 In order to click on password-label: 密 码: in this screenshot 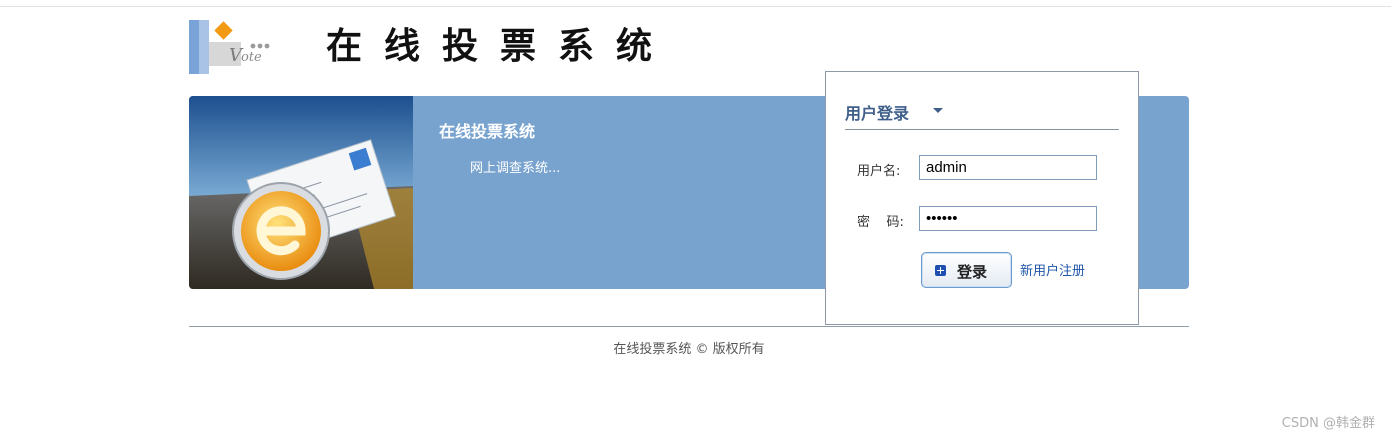, I will do `click(880, 222)`.